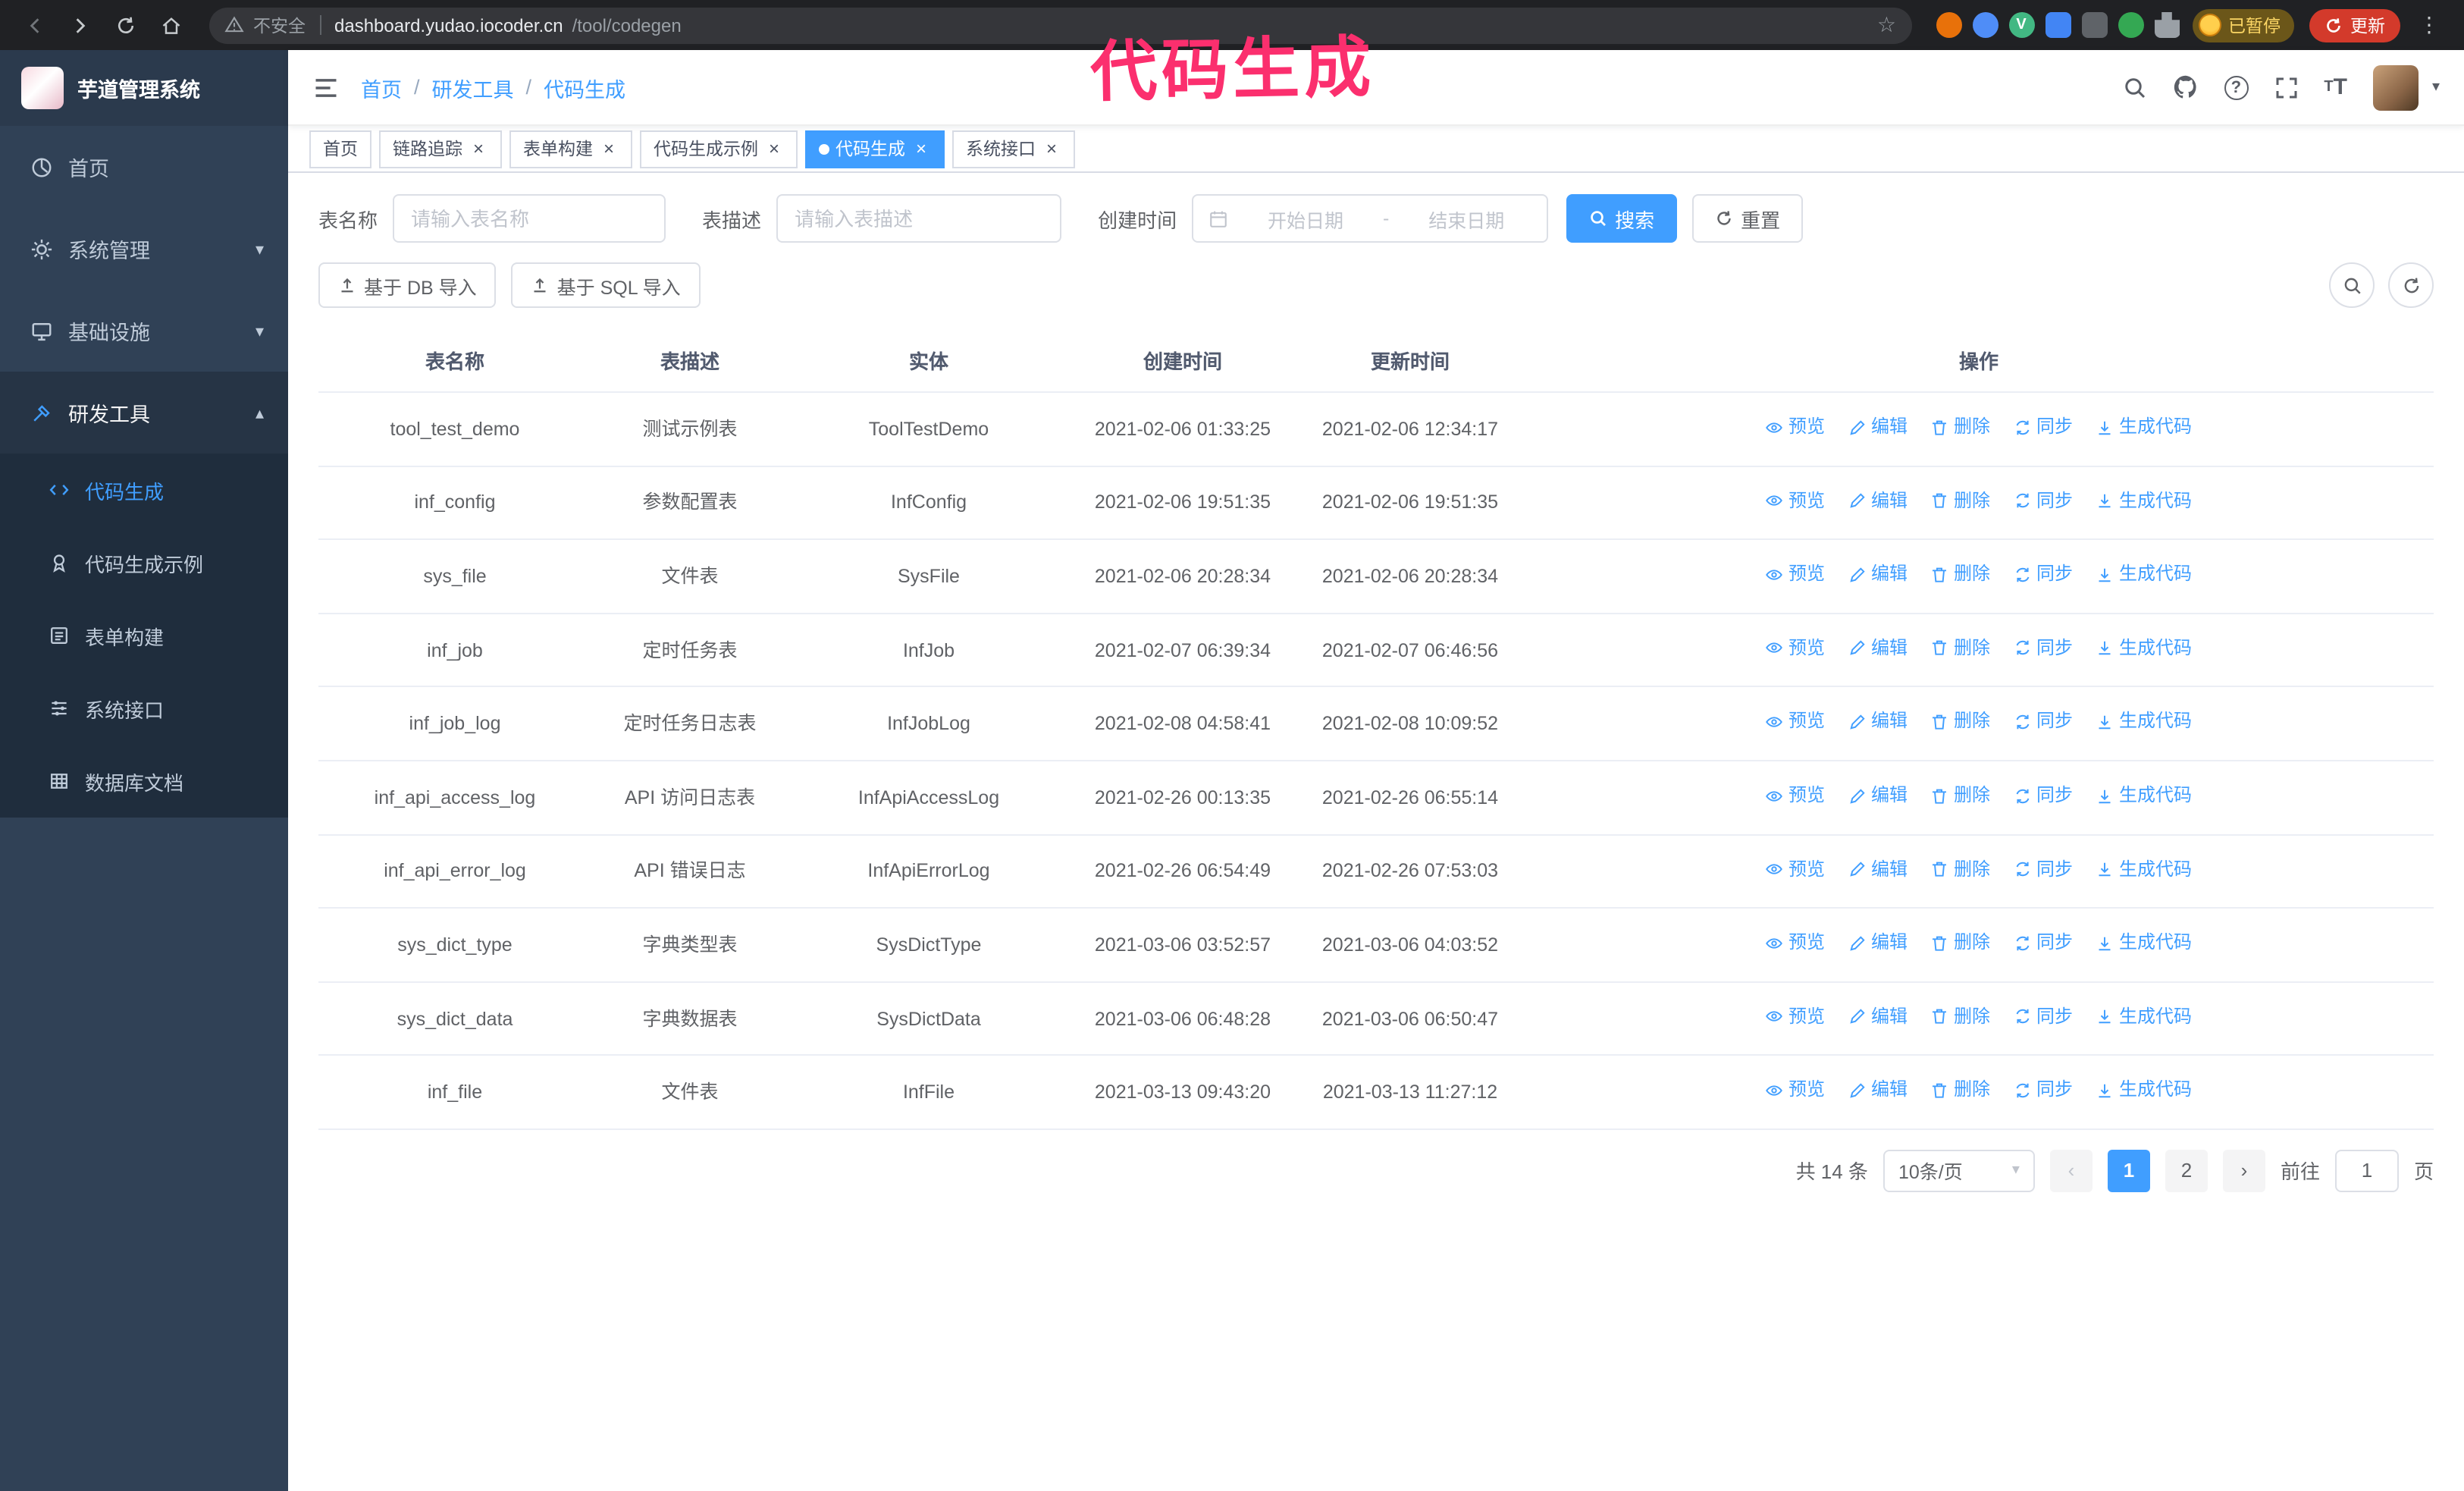 The image size is (2464, 1491). Describe the element at coordinates (1622, 218) in the screenshot. I see `search-button: 搜索` at that location.